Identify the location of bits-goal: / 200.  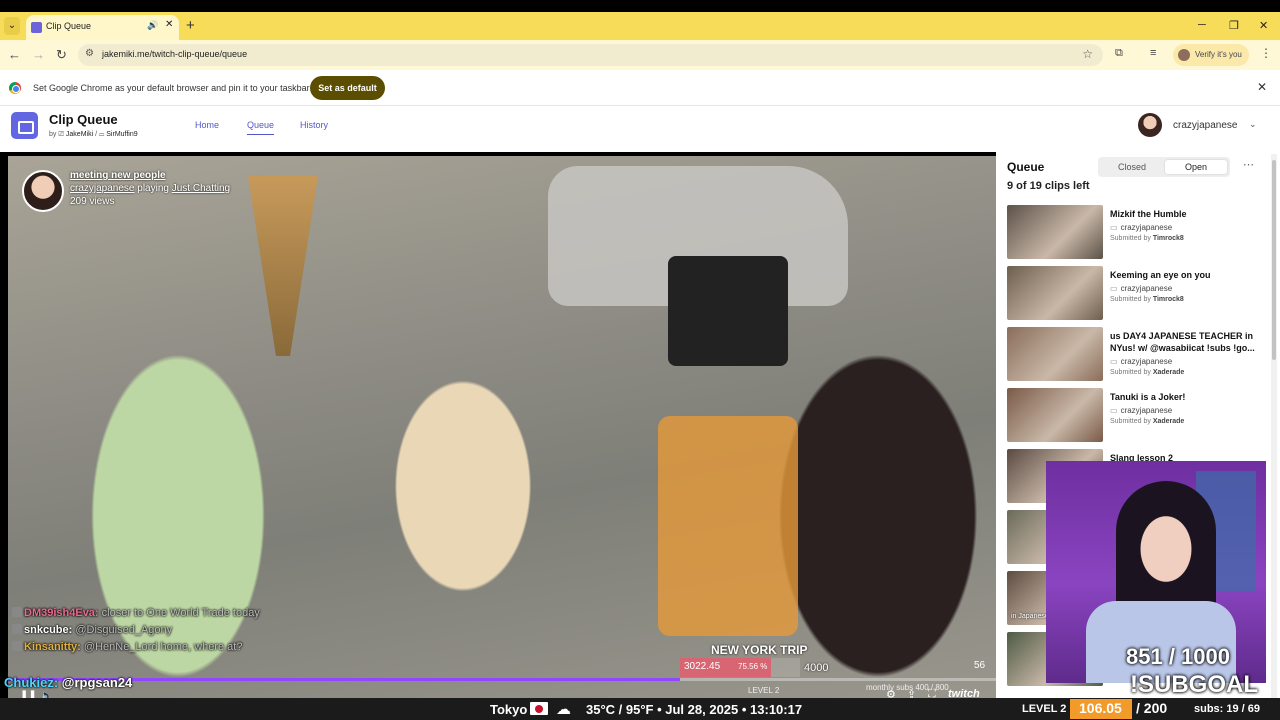
(1152, 708).